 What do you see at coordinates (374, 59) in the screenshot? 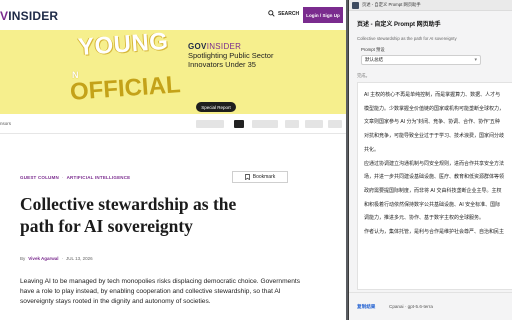
I see `prompt-preset-value: 默认总结` at bounding box center [374, 59].